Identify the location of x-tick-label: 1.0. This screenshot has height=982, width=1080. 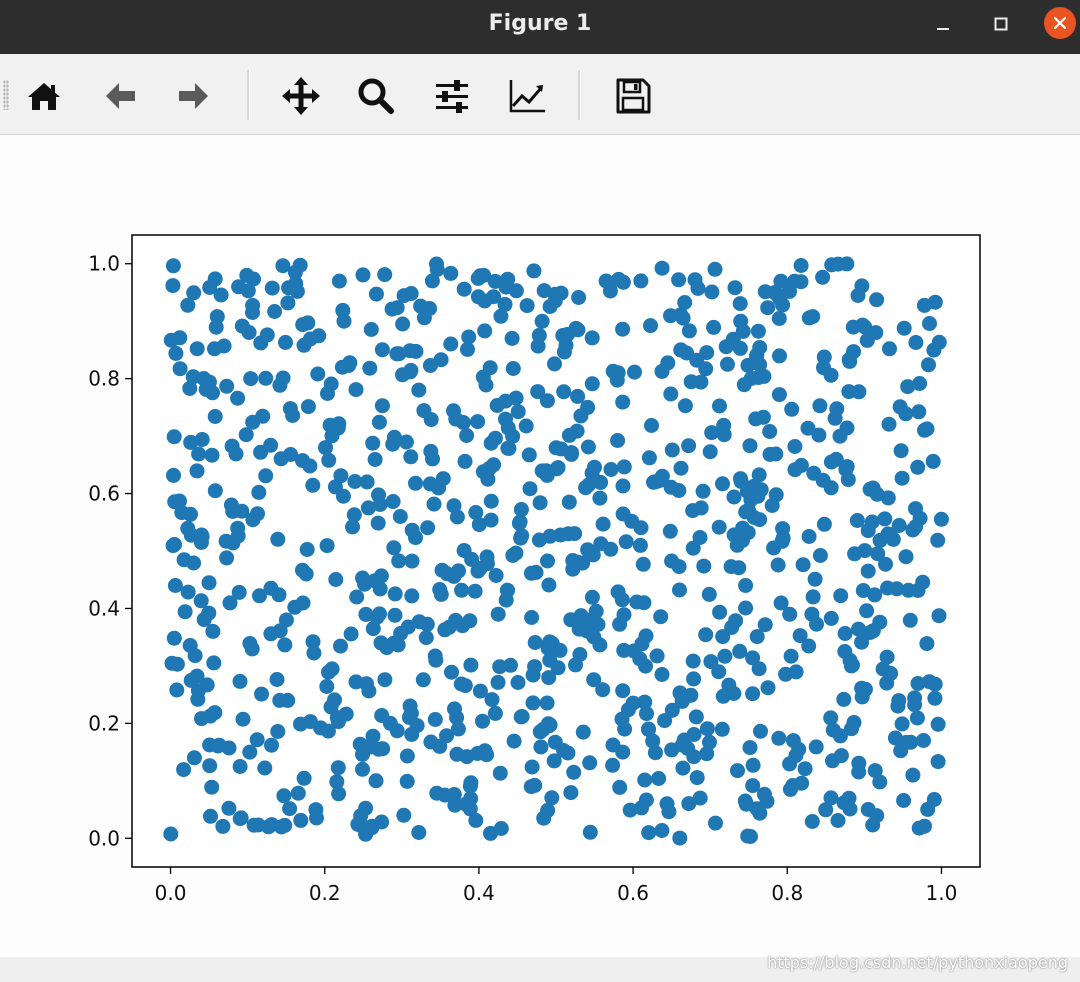
(942, 893).